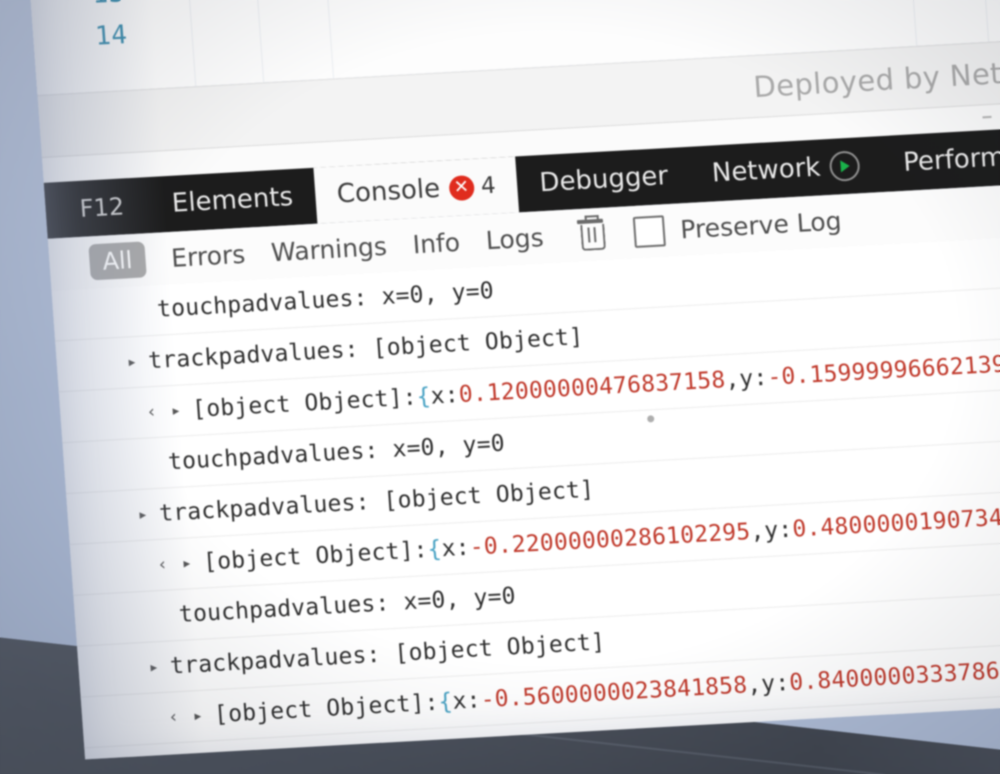  What do you see at coordinates (88, 48) in the screenshot?
I see `editor-gutter: 12 13 14` at bounding box center [88, 48].